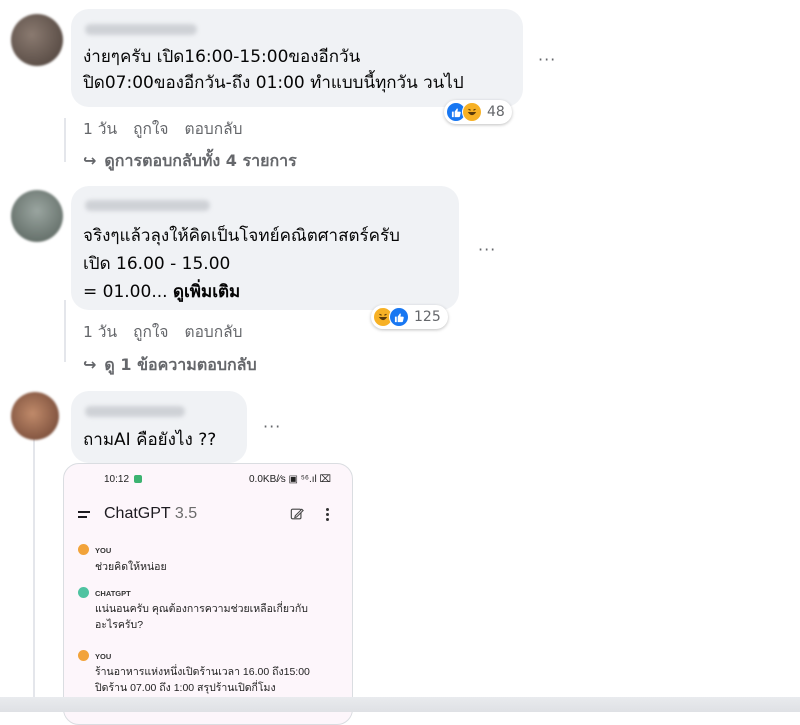 The height and width of the screenshot is (725, 800). I want to click on see-more-link: ดูเพิ่มเติม, so click(206, 292).